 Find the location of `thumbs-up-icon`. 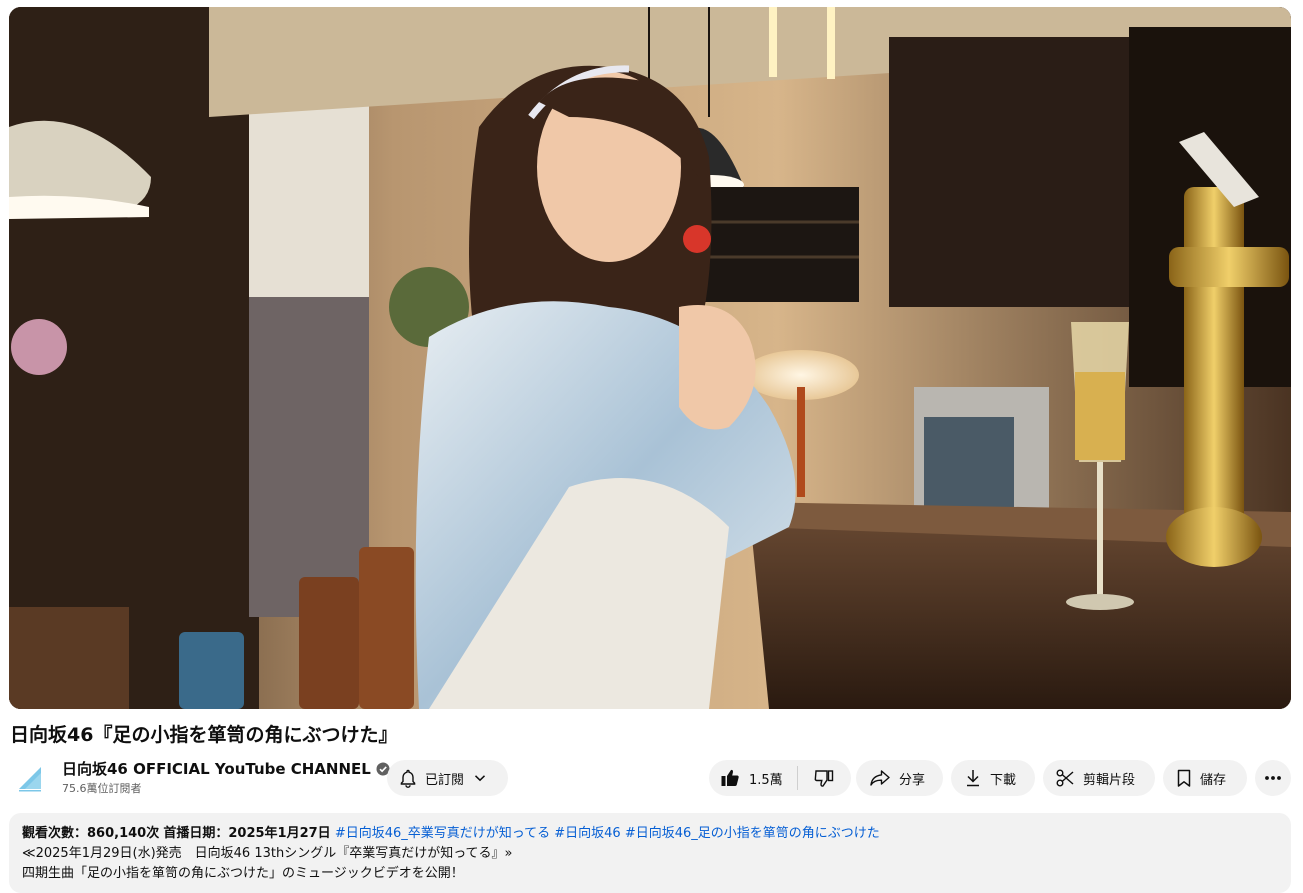

thumbs-up-icon is located at coordinates (730, 778).